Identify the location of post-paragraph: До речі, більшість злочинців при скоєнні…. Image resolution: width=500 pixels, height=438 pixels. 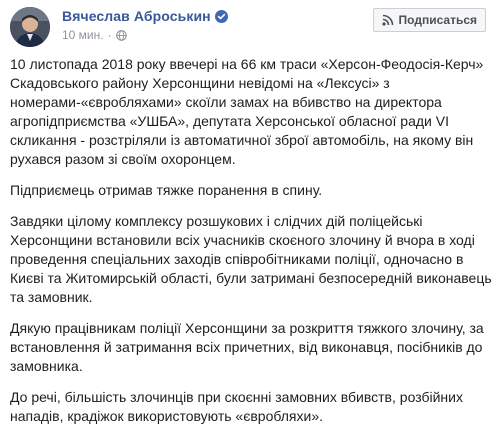
(236, 406).